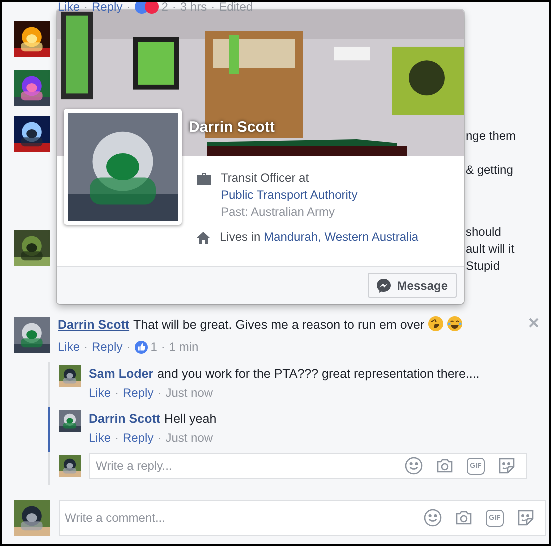 This screenshot has height=546, width=551. Describe the element at coordinates (371, 237) in the screenshot. I see `region-link: Western Australia` at that location.